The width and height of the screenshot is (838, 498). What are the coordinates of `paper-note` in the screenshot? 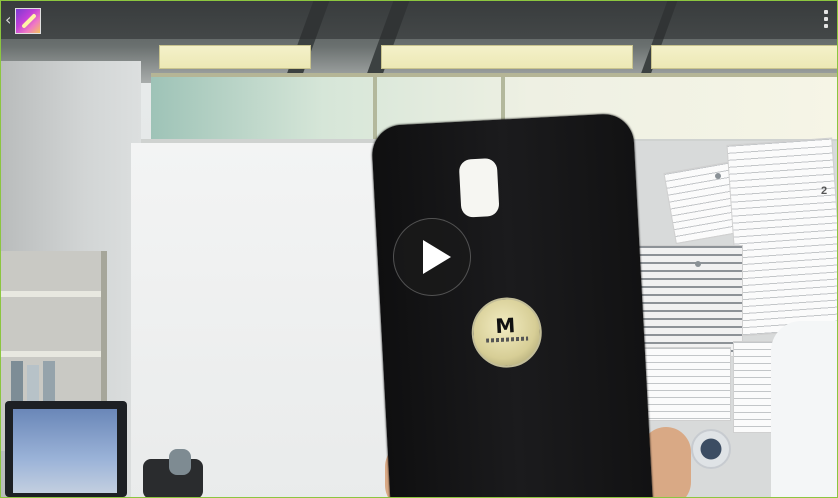 It's located at (781, 237).